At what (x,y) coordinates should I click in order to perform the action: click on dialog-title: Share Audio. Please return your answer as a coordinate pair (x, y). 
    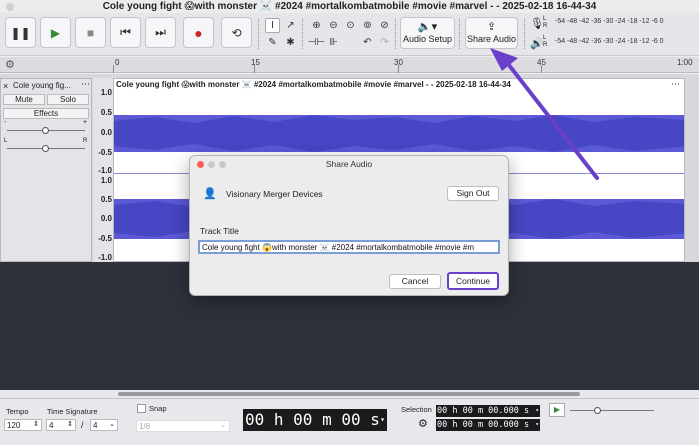
    Looking at the image, I should click on (349, 164).